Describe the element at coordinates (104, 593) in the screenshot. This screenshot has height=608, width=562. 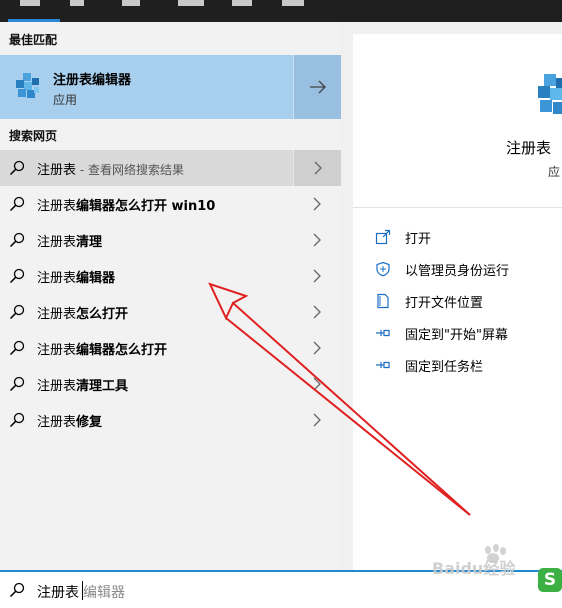
I see `search-autocomplete: 编辑器` at that location.